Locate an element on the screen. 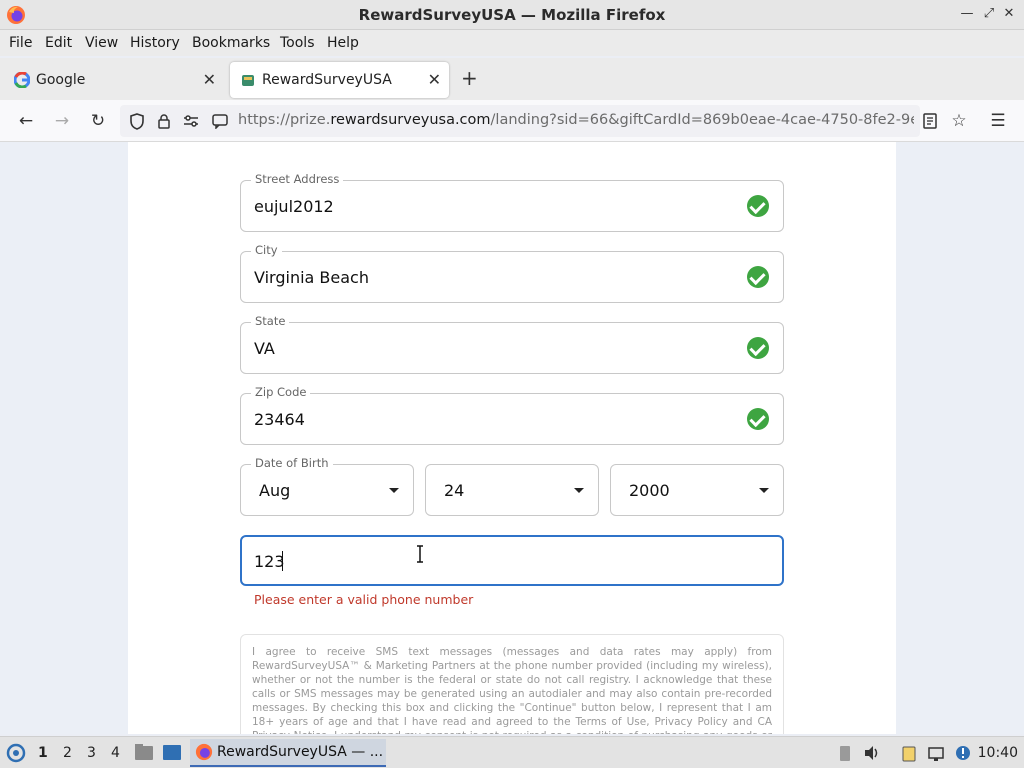 The image size is (1024, 768). window-title: RewardSurveyUSA — Mozilla Firefox is located at coordinates (512, 15).